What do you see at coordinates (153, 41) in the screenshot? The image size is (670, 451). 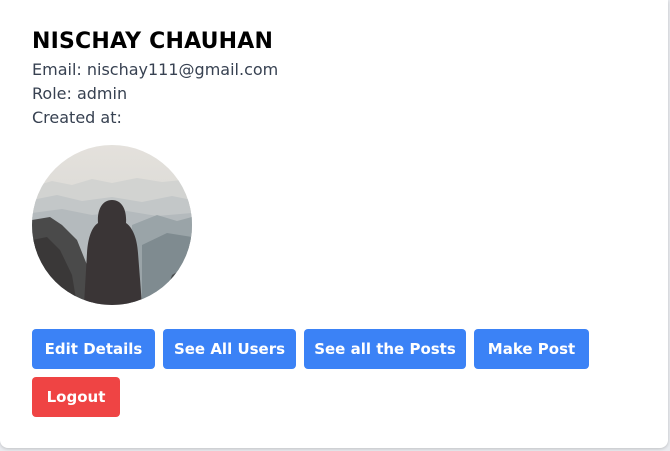 I see `user-name: NISCHAY CHAUHAN` at bounding box center [153, 41].